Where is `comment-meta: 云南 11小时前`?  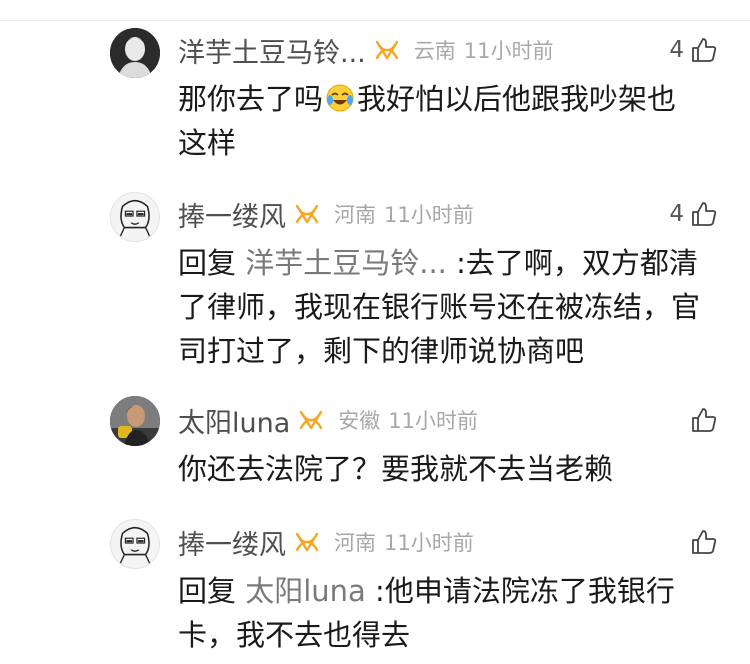
comment-meta: 云南 11小时前 is located at coordinates (484, 50).